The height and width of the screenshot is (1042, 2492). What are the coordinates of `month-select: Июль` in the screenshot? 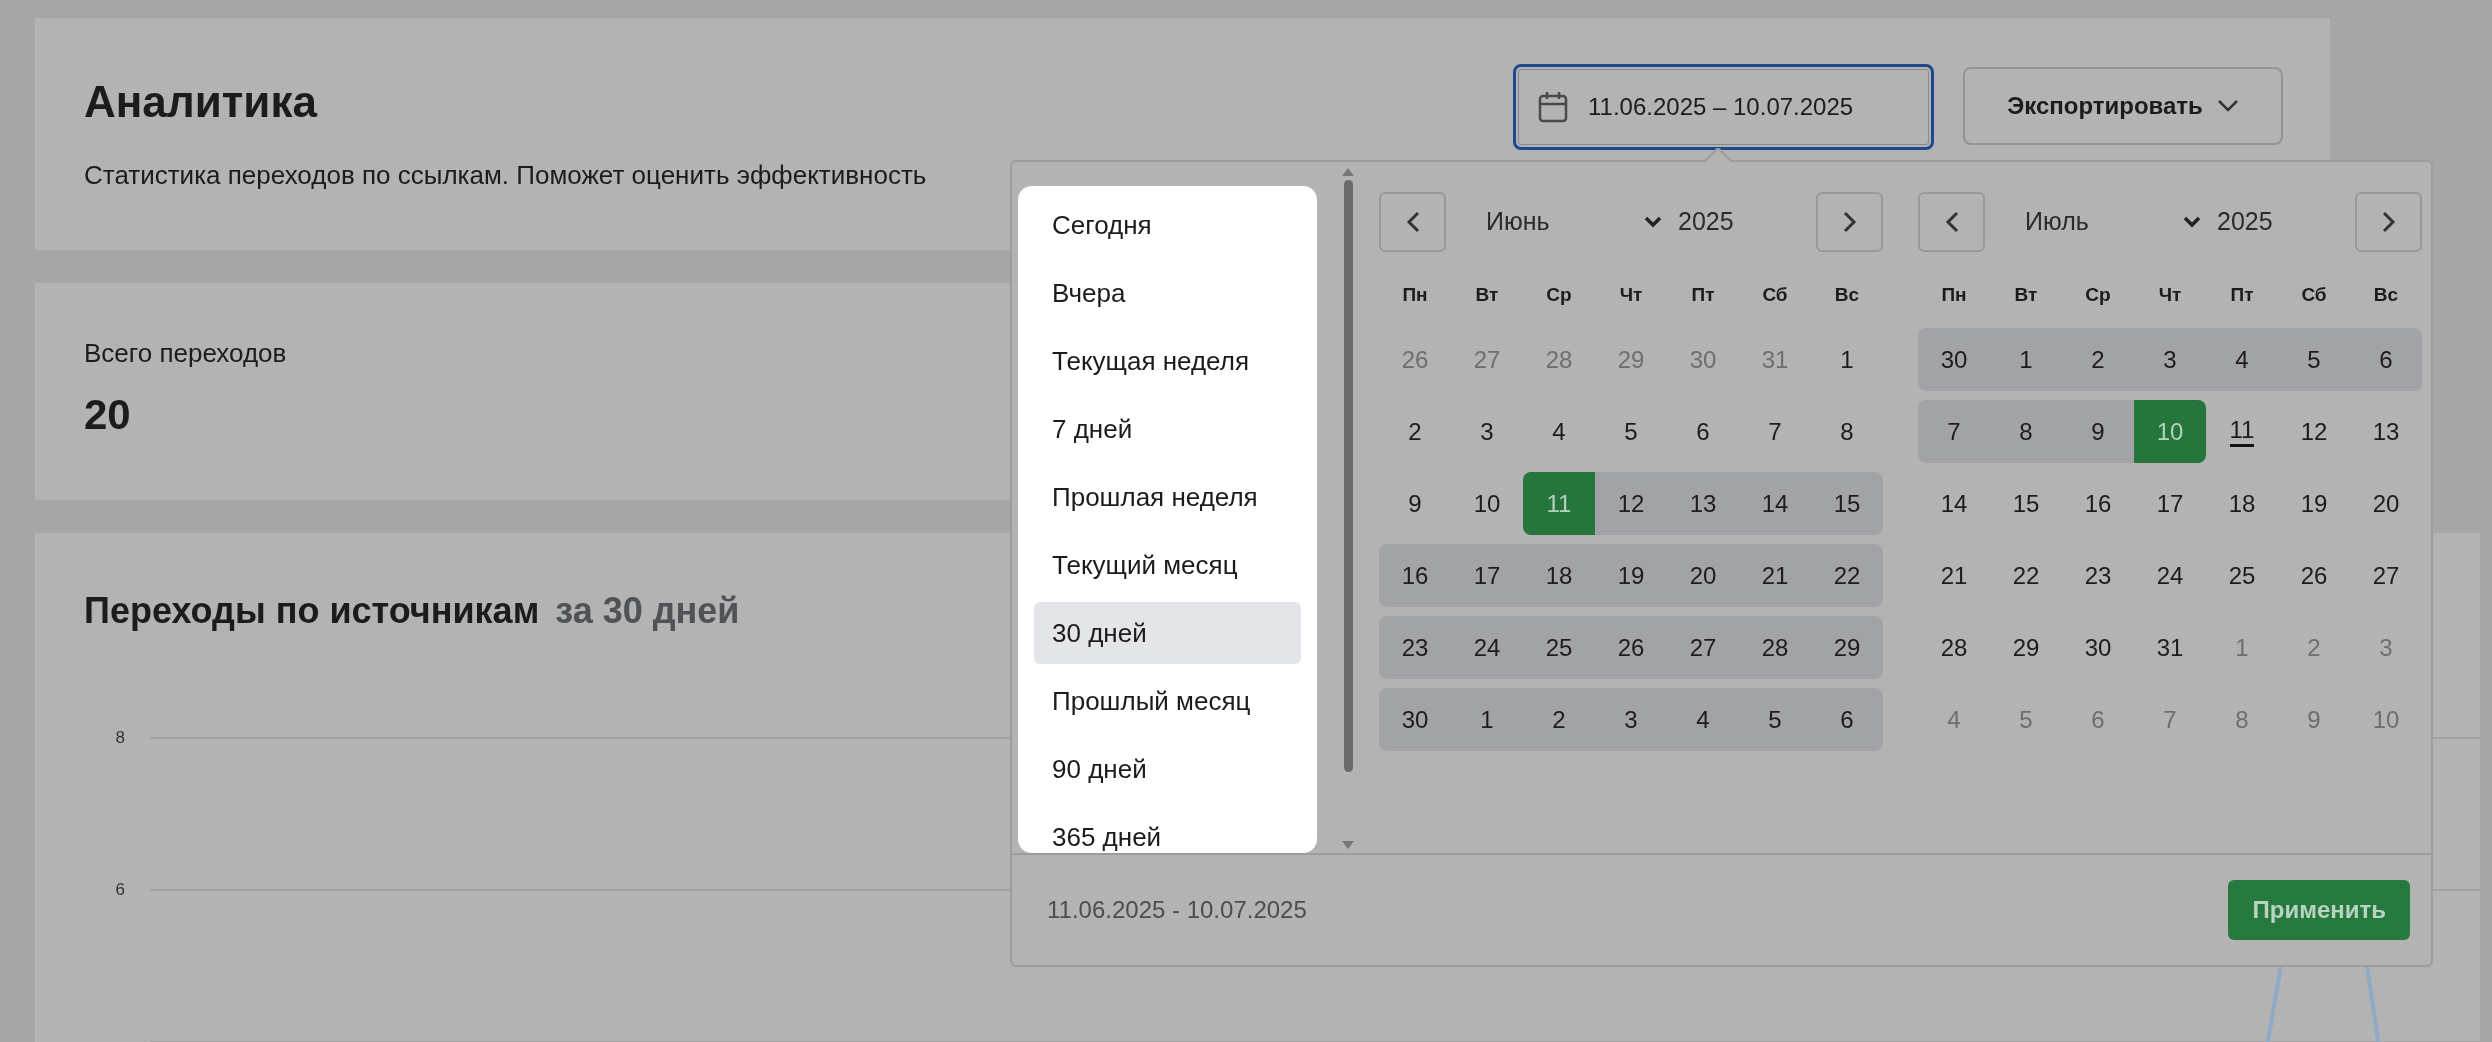 It's located at (2113, 222).